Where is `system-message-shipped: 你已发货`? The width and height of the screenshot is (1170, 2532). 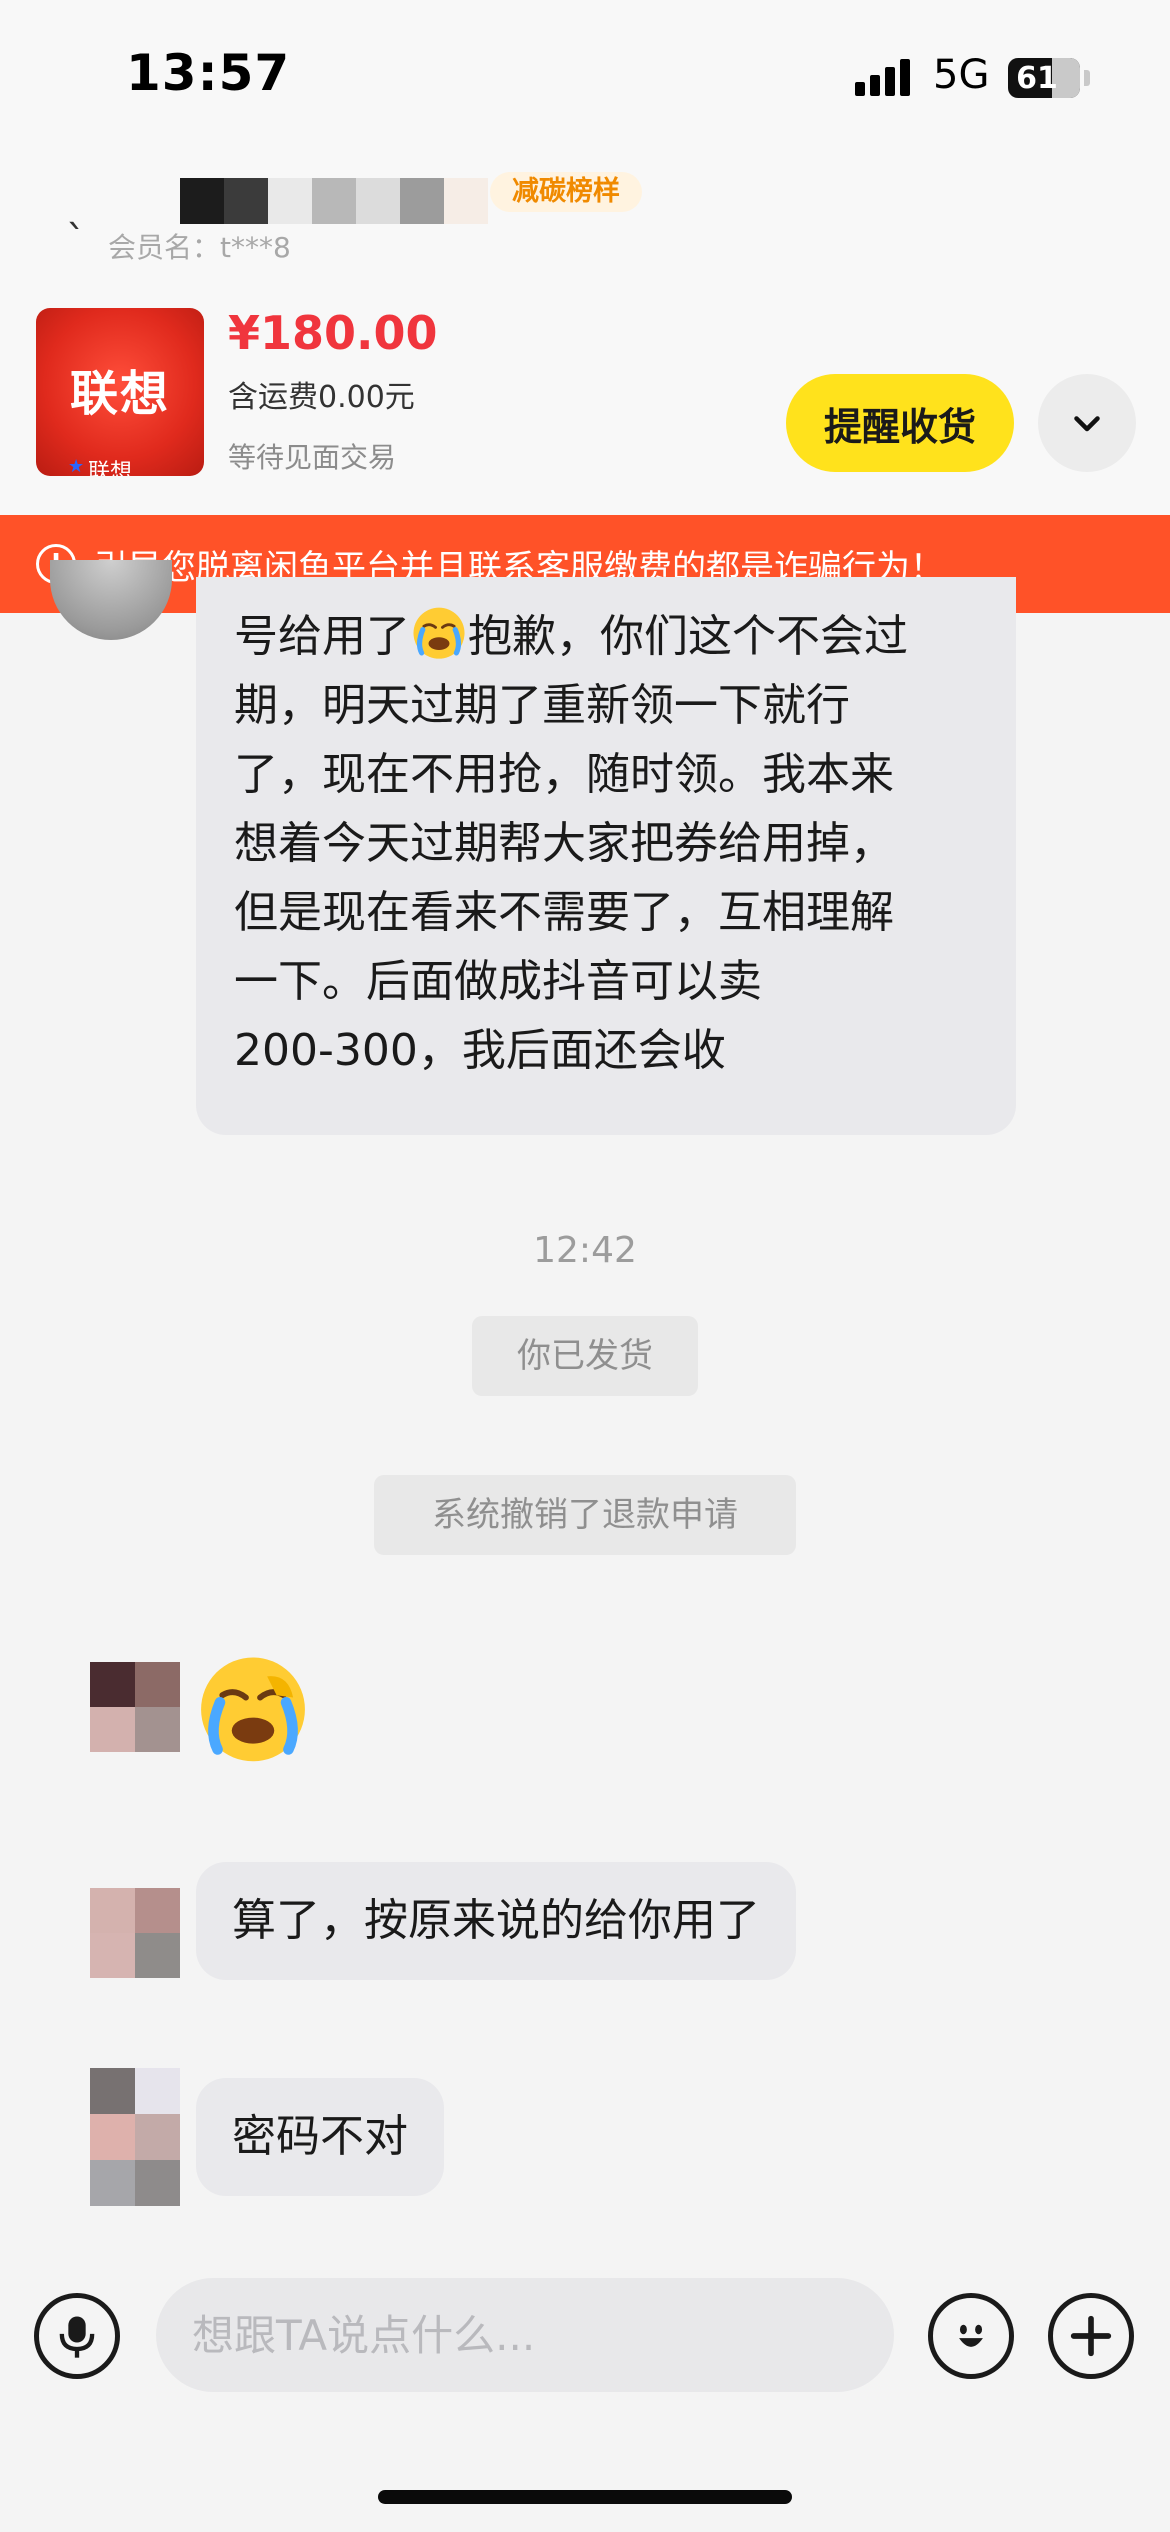
system-message-shipped: 你已发货 is located at coordinates (585, 1356).